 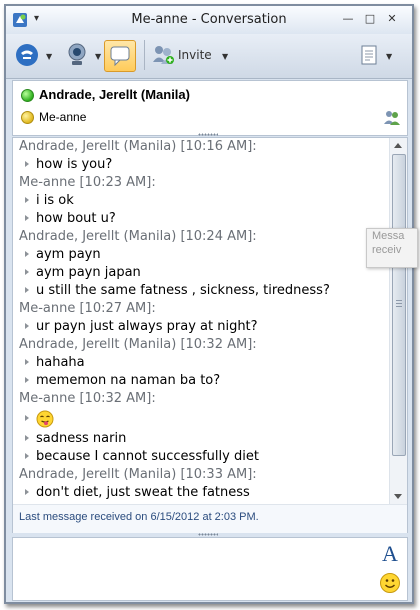 I want to click on video-dropdown-arrow: ▼, so click(x=98, y=56).